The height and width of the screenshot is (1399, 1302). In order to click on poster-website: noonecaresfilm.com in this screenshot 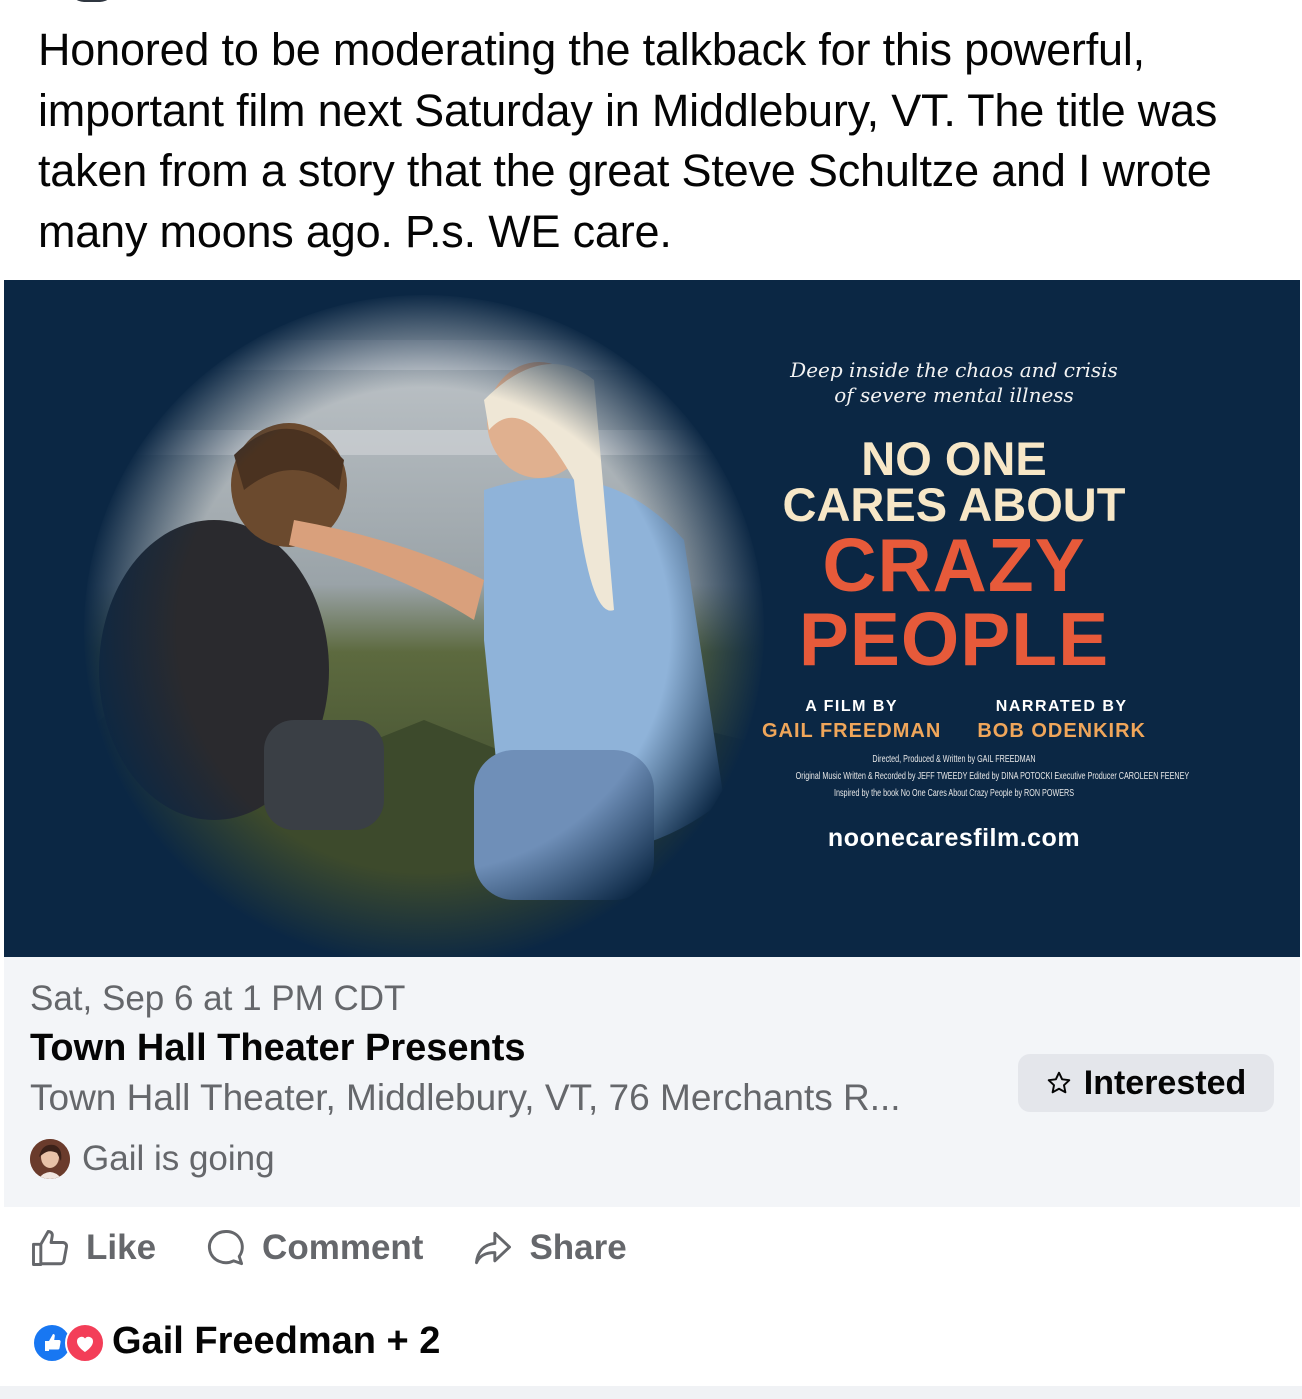, I will do `click(954, 838)`.